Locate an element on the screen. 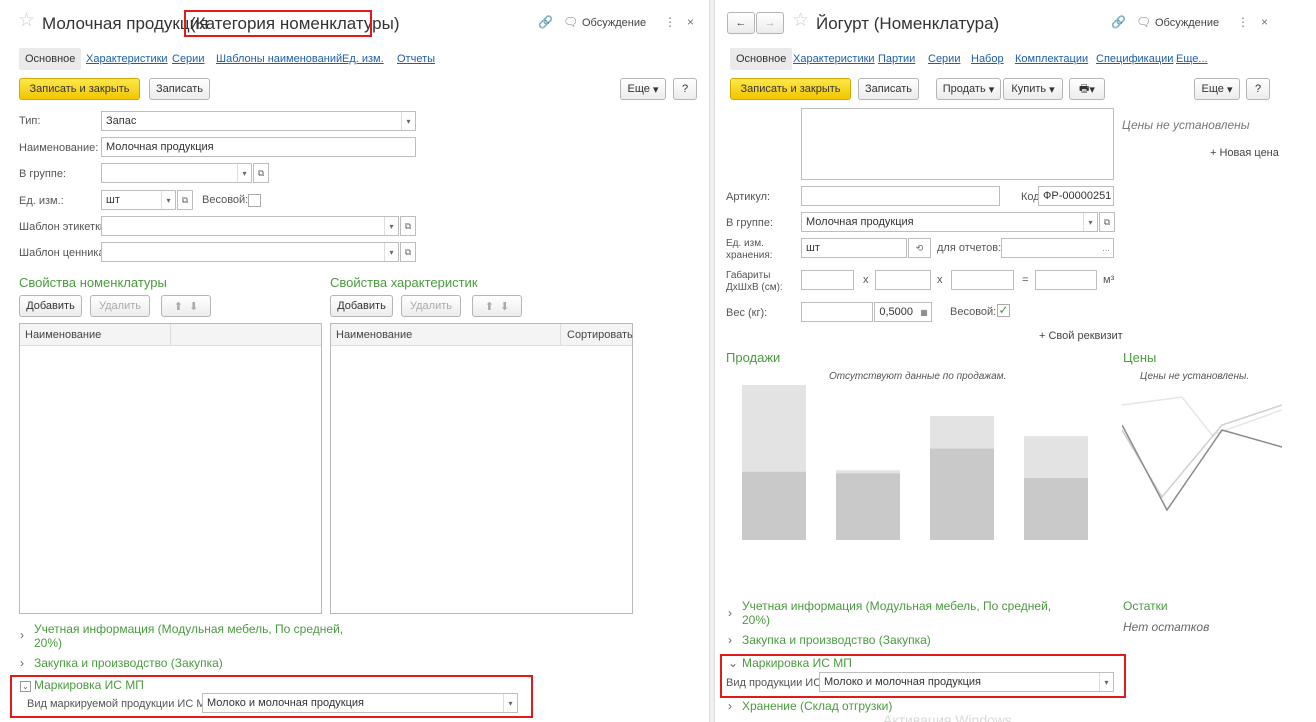 Image resolution: width=1316 pixels, height=722 pixels. width-field is located at coordinates (903, 280).